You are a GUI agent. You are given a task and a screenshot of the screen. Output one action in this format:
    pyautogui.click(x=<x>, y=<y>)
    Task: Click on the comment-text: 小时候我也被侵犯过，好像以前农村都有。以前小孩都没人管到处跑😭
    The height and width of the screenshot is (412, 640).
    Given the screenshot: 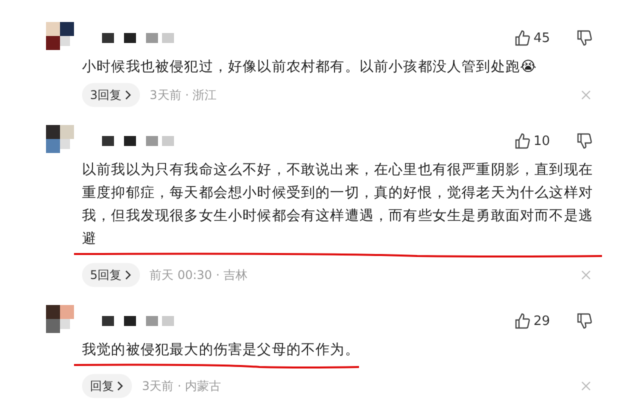 What is the action you would take?
    pyautogui.click(x=309, y=67)
    